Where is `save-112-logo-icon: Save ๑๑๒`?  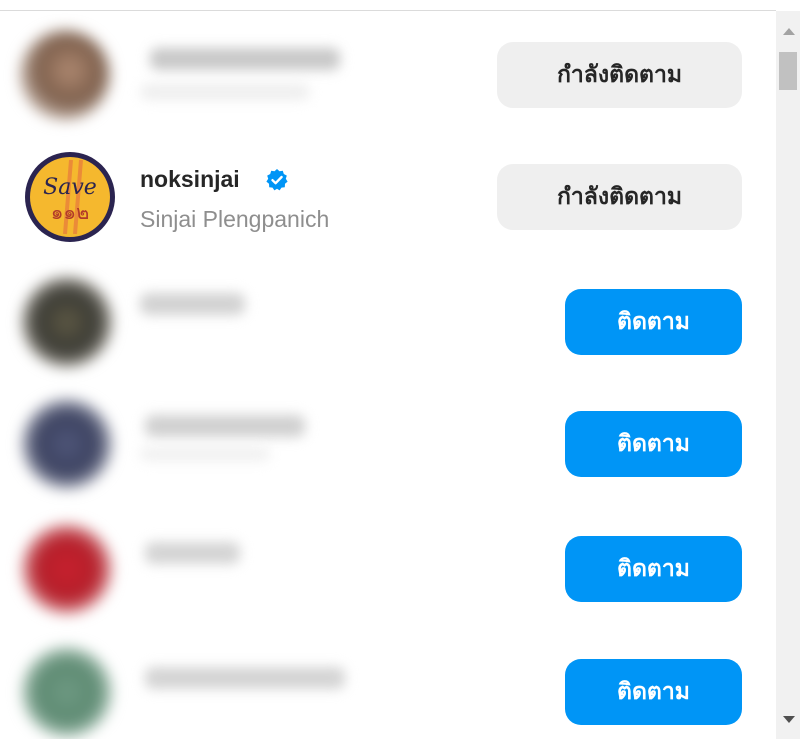 save-112-logo-icon: Save ๑๑๒ is located at coordinates (70, 197).